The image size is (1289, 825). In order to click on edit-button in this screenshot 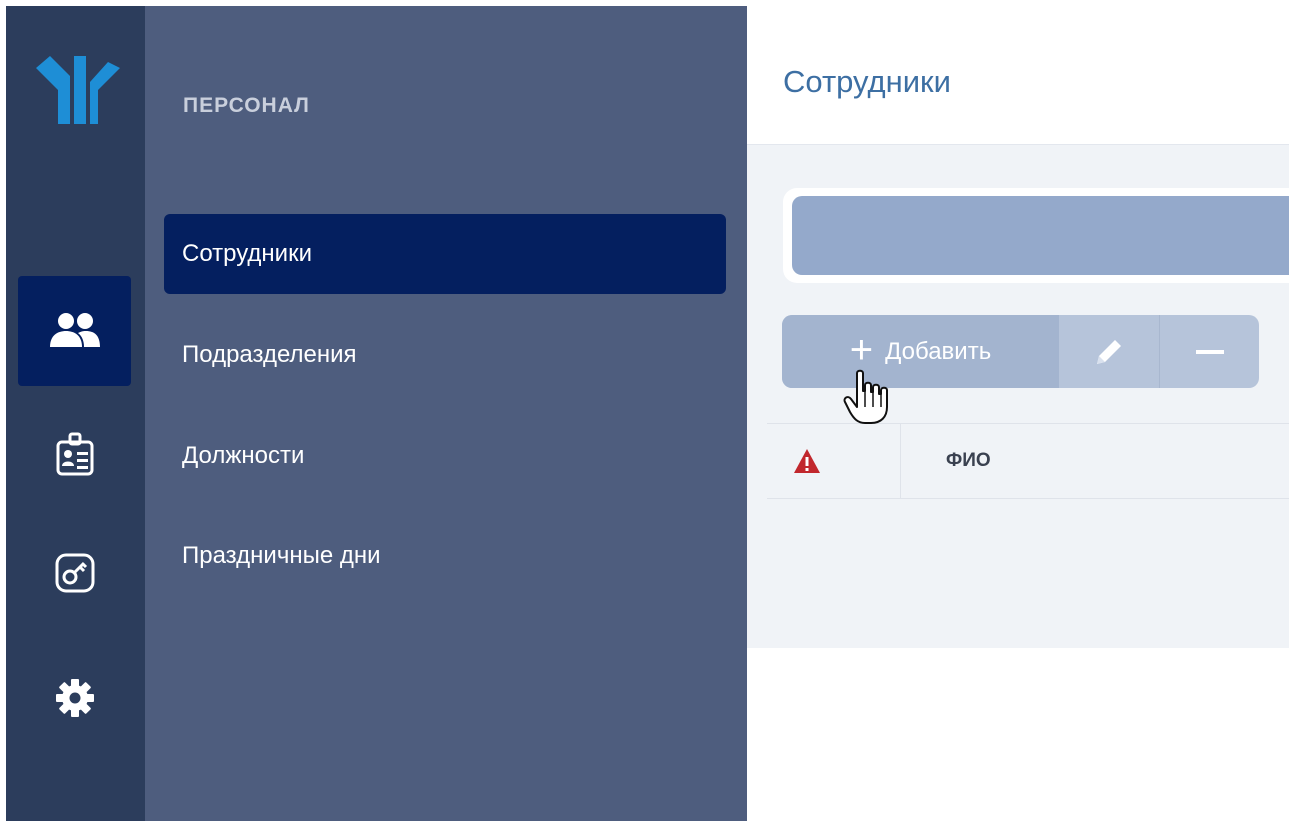, I will do `click(1109, 351)`.